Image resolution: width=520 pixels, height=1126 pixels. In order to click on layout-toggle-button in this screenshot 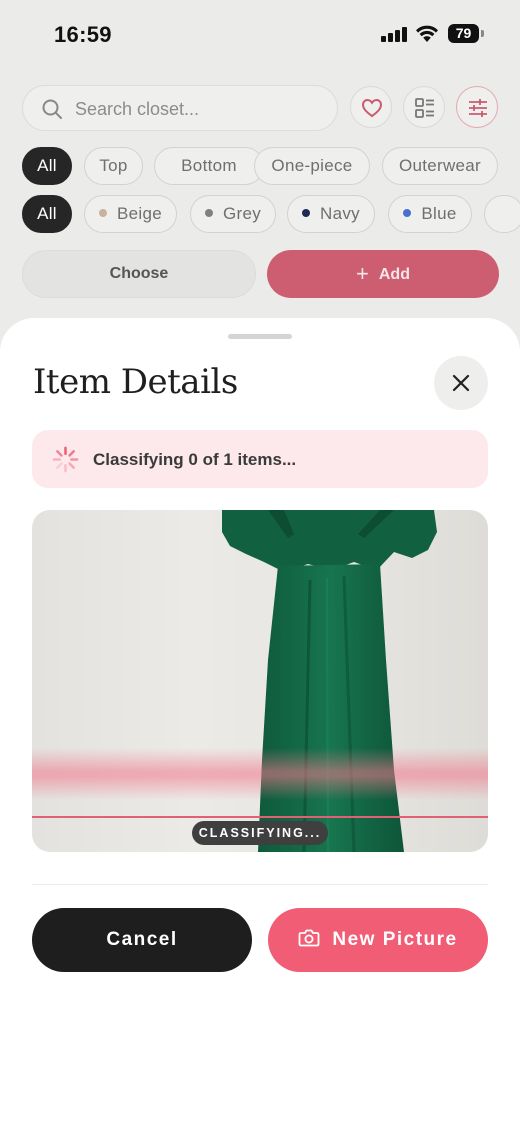, I will do `click(424, 107)`.